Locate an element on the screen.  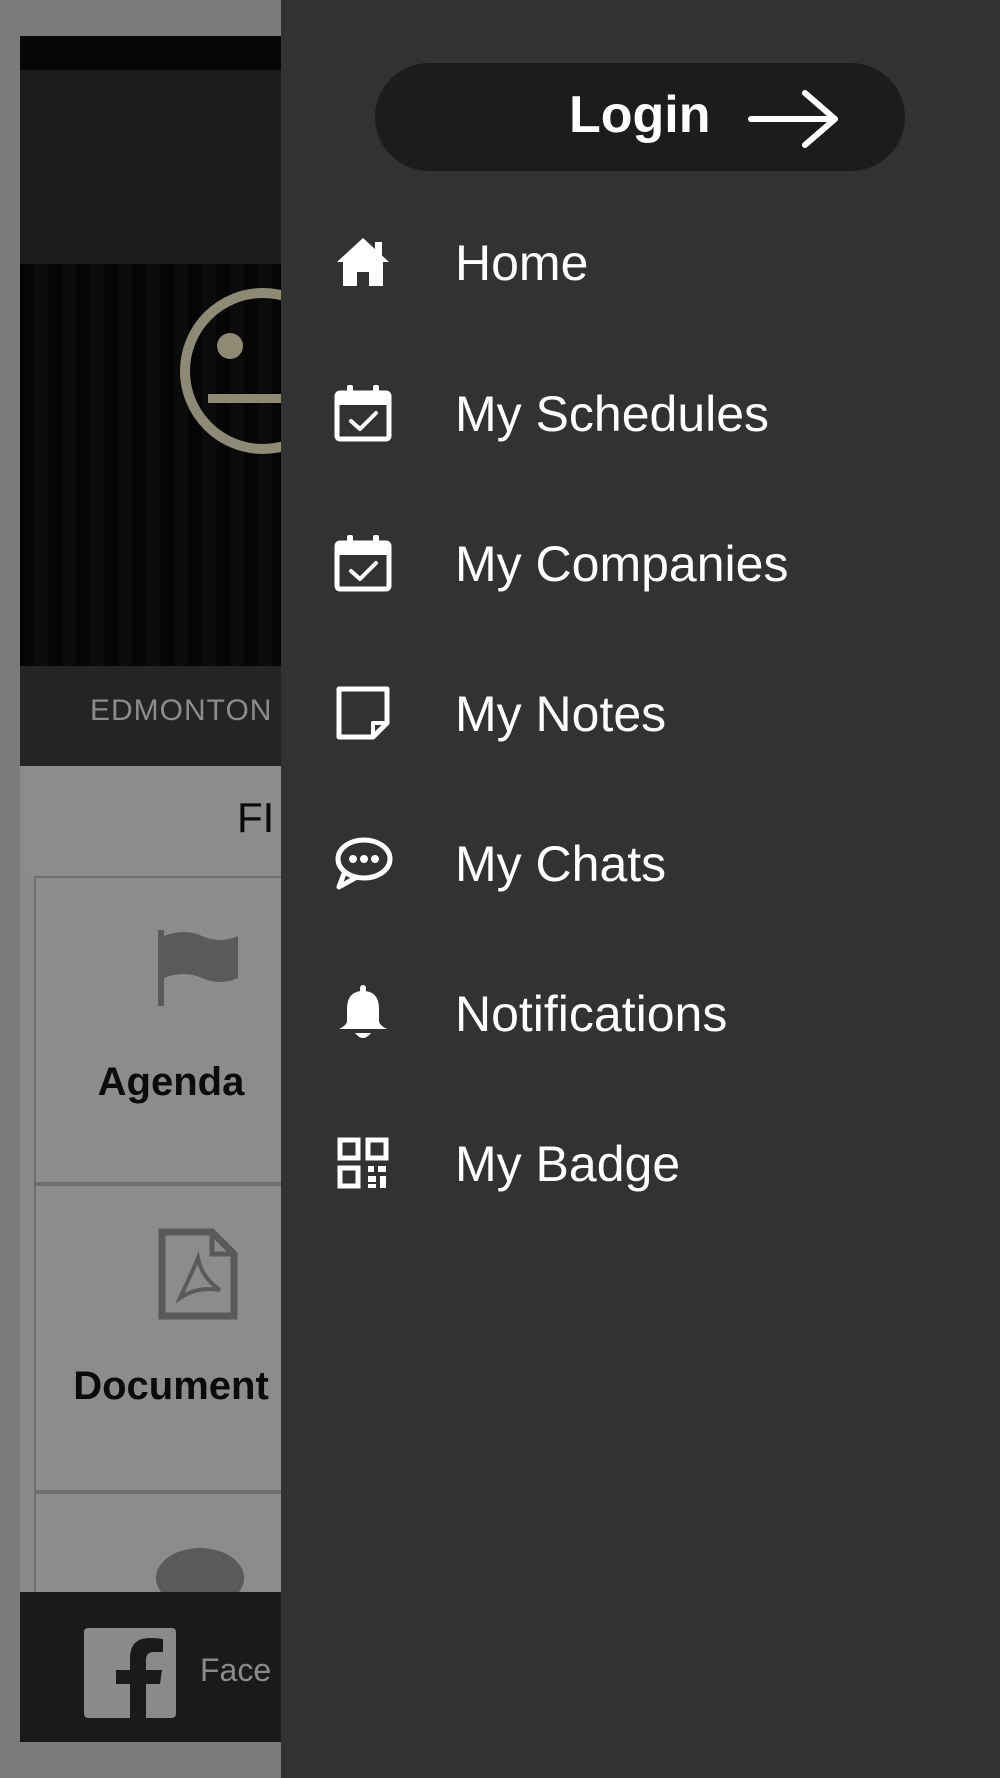
sticky-note-icon is located at coordinates (363, 713).